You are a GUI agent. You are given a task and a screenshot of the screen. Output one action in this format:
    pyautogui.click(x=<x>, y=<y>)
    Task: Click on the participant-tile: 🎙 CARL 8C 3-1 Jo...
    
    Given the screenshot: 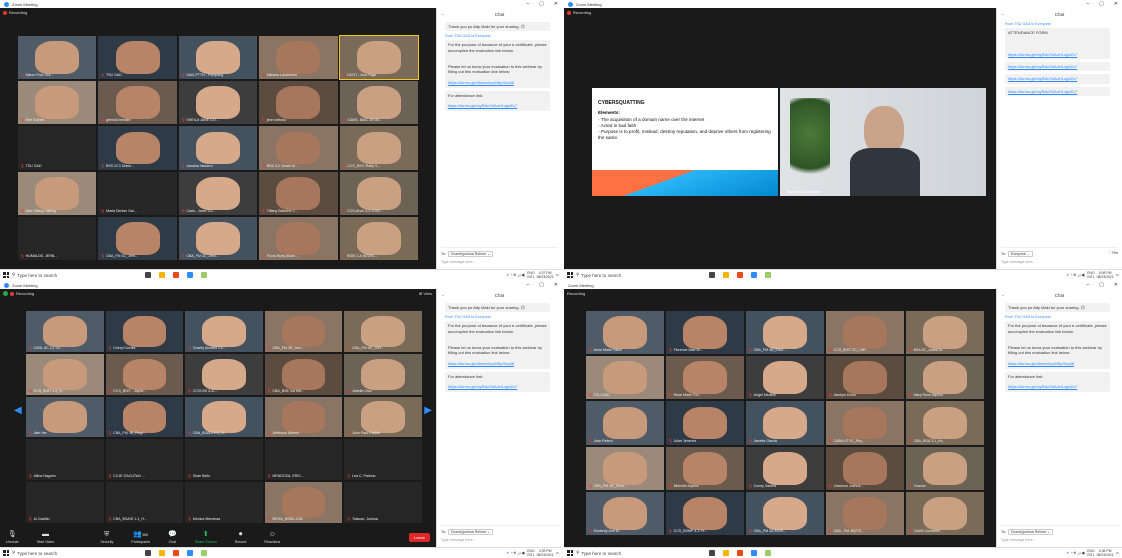 What is the action you would take?
    pyautogui.click(x=65, y=331)
    